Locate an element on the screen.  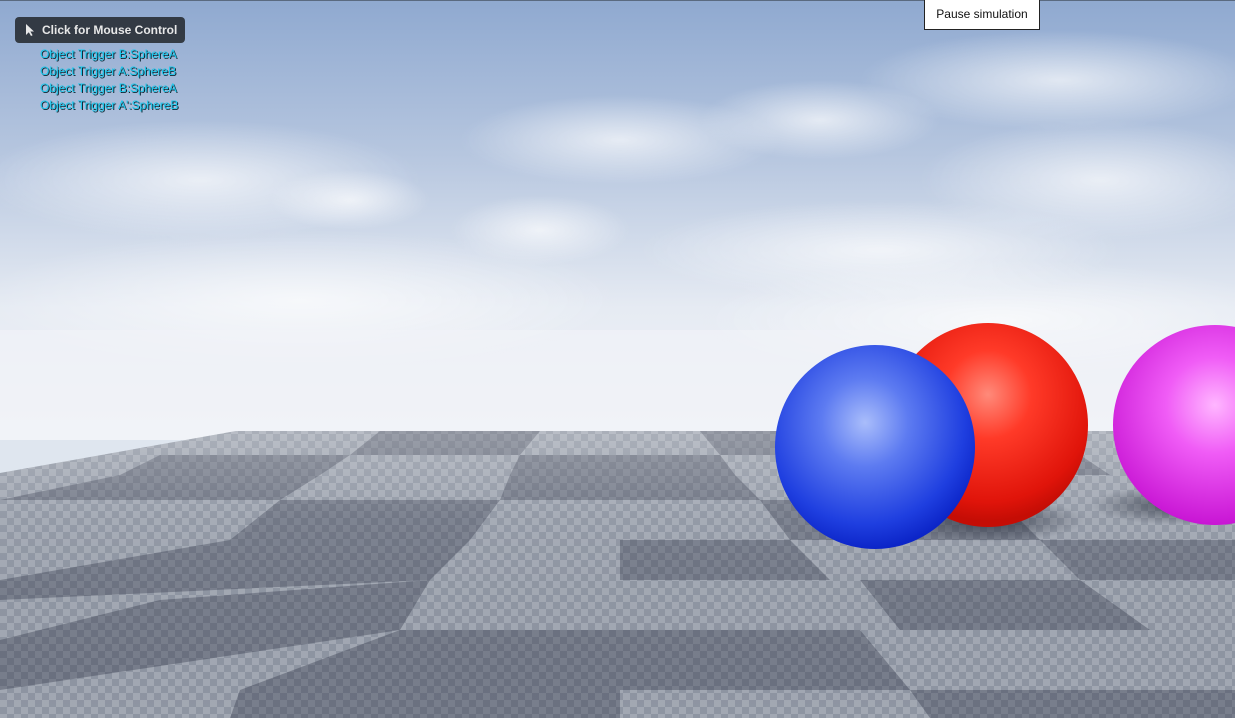
mouse-cursor-icon is located at coordinates (30, 30).